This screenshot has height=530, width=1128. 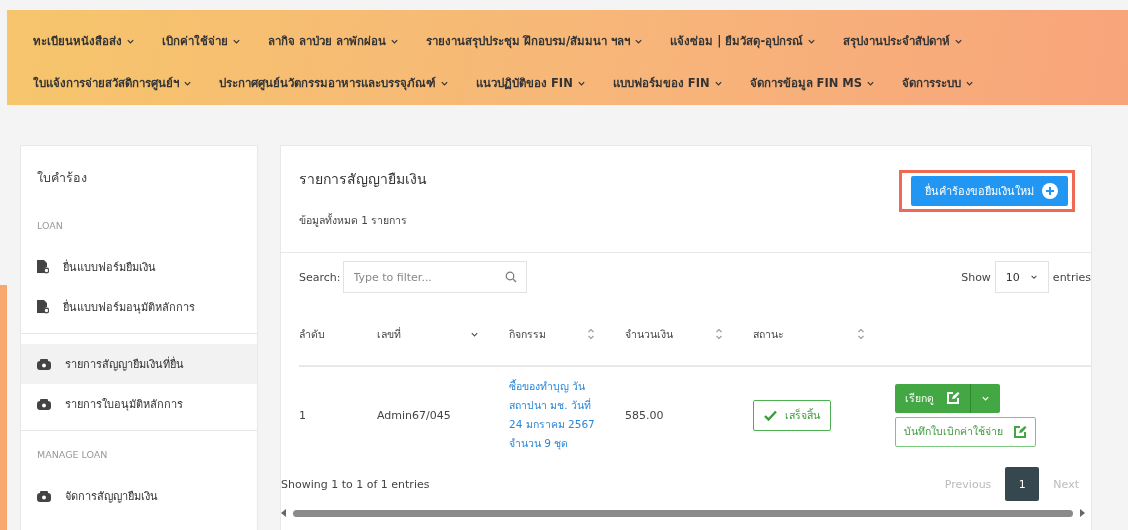 What do you see at coordinates (338, 335) in the screenshot?
I see `column-header: ลำดับ` at bounding box center [338, 335].